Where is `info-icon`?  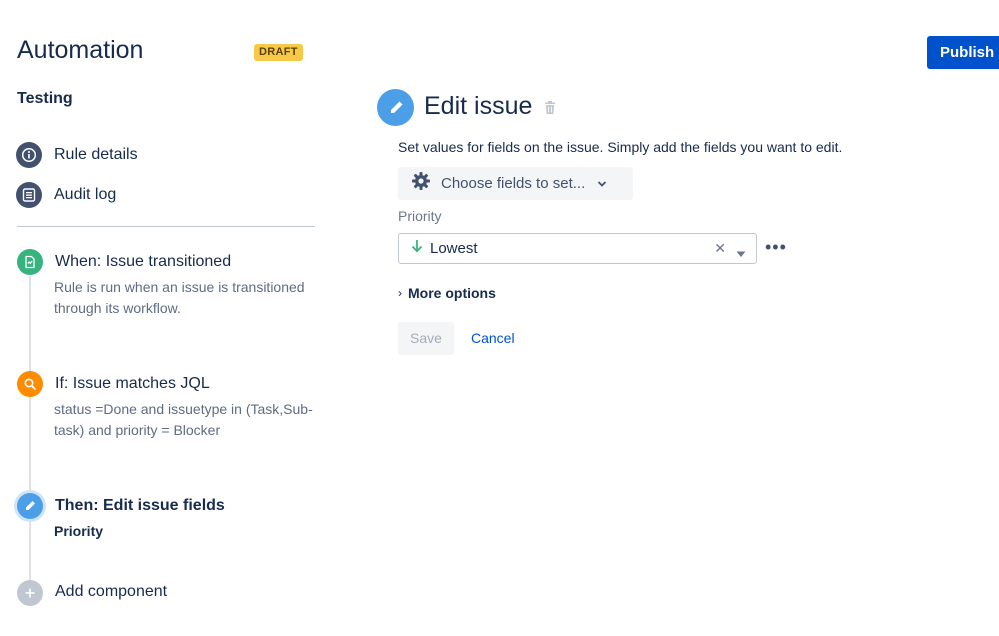 info-icon is located at coordinates (29, 155).